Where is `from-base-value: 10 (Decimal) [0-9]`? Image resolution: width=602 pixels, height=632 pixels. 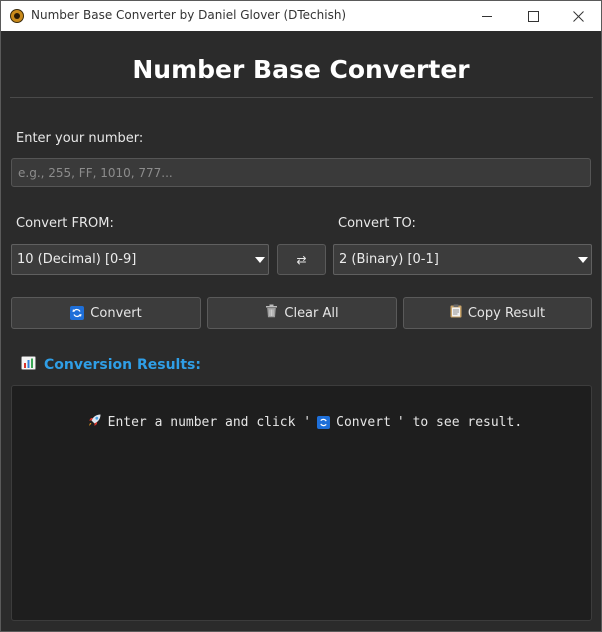
from-base-value: 10 (Decimal) [0-9] is located at coordinates (77, 259).